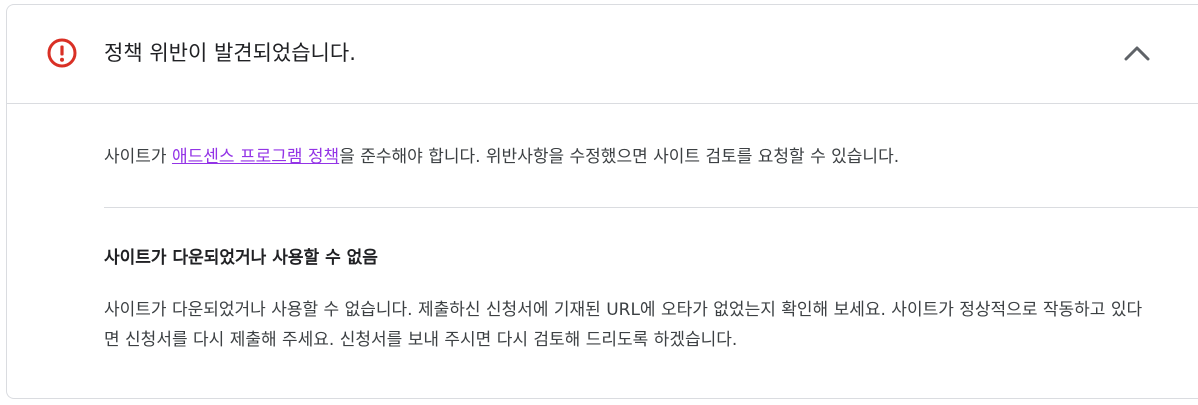  What do you see at coordinates (651, 207) in the screenshot?
I see `section-divider` at bounding box center [651, 207].